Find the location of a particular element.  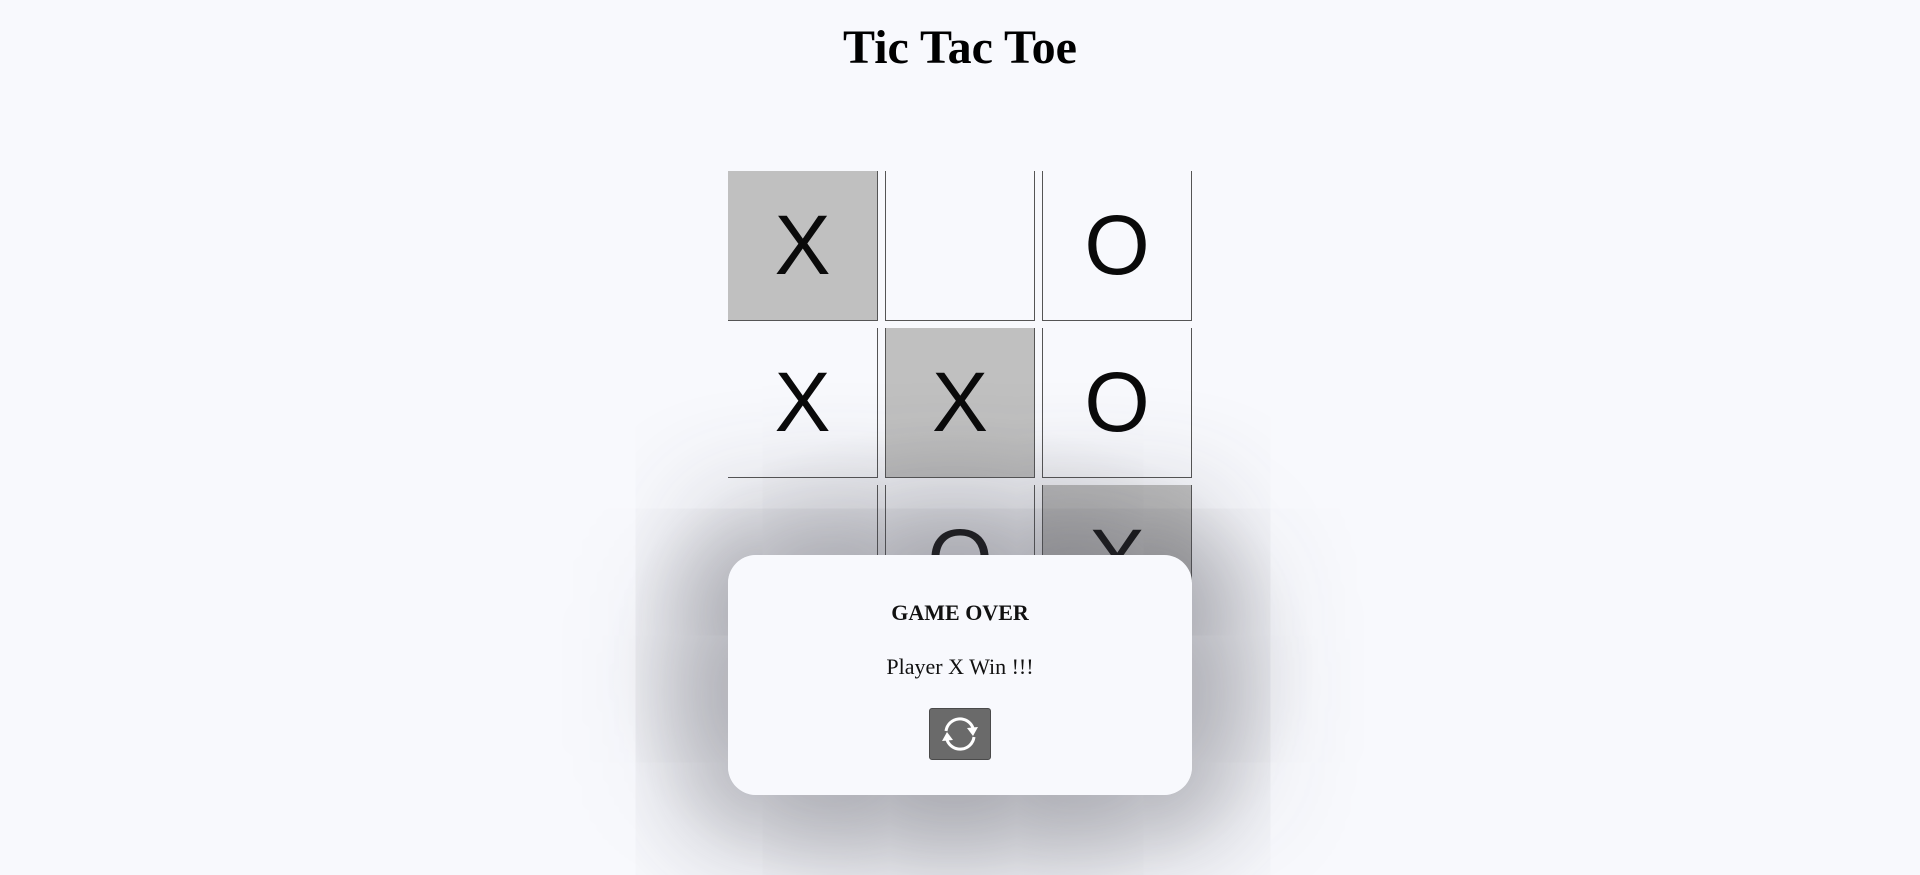

game-over-heading: GAME OVER is located at coordinates (960, 612).